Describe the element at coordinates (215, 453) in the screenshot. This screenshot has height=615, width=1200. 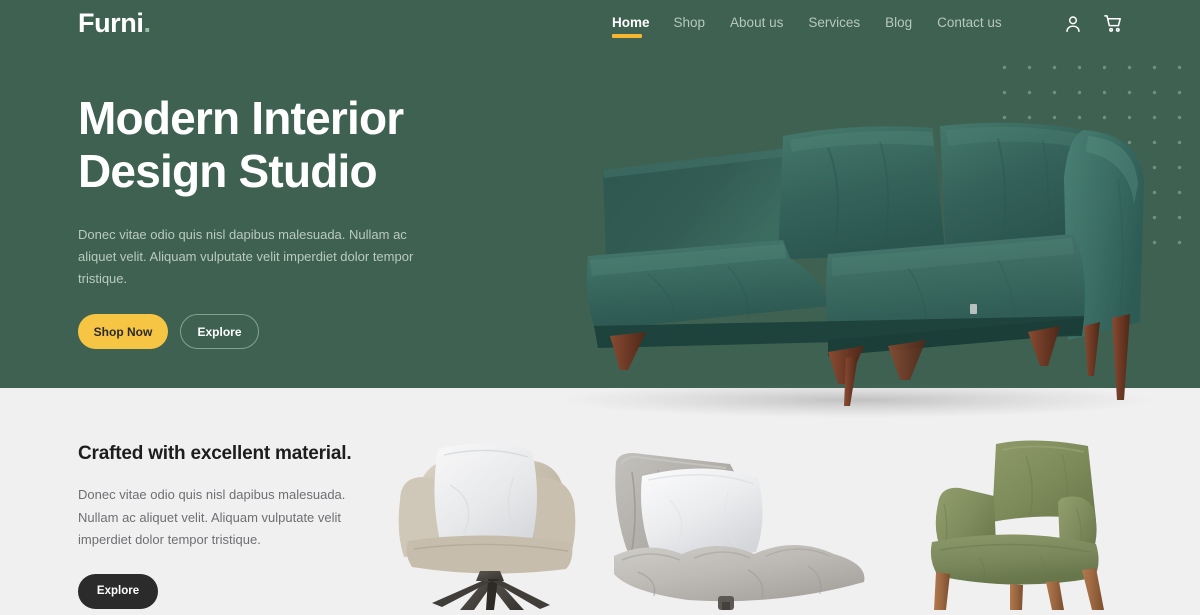
I see `feature-title: Crafted with excellent material.` at that location.